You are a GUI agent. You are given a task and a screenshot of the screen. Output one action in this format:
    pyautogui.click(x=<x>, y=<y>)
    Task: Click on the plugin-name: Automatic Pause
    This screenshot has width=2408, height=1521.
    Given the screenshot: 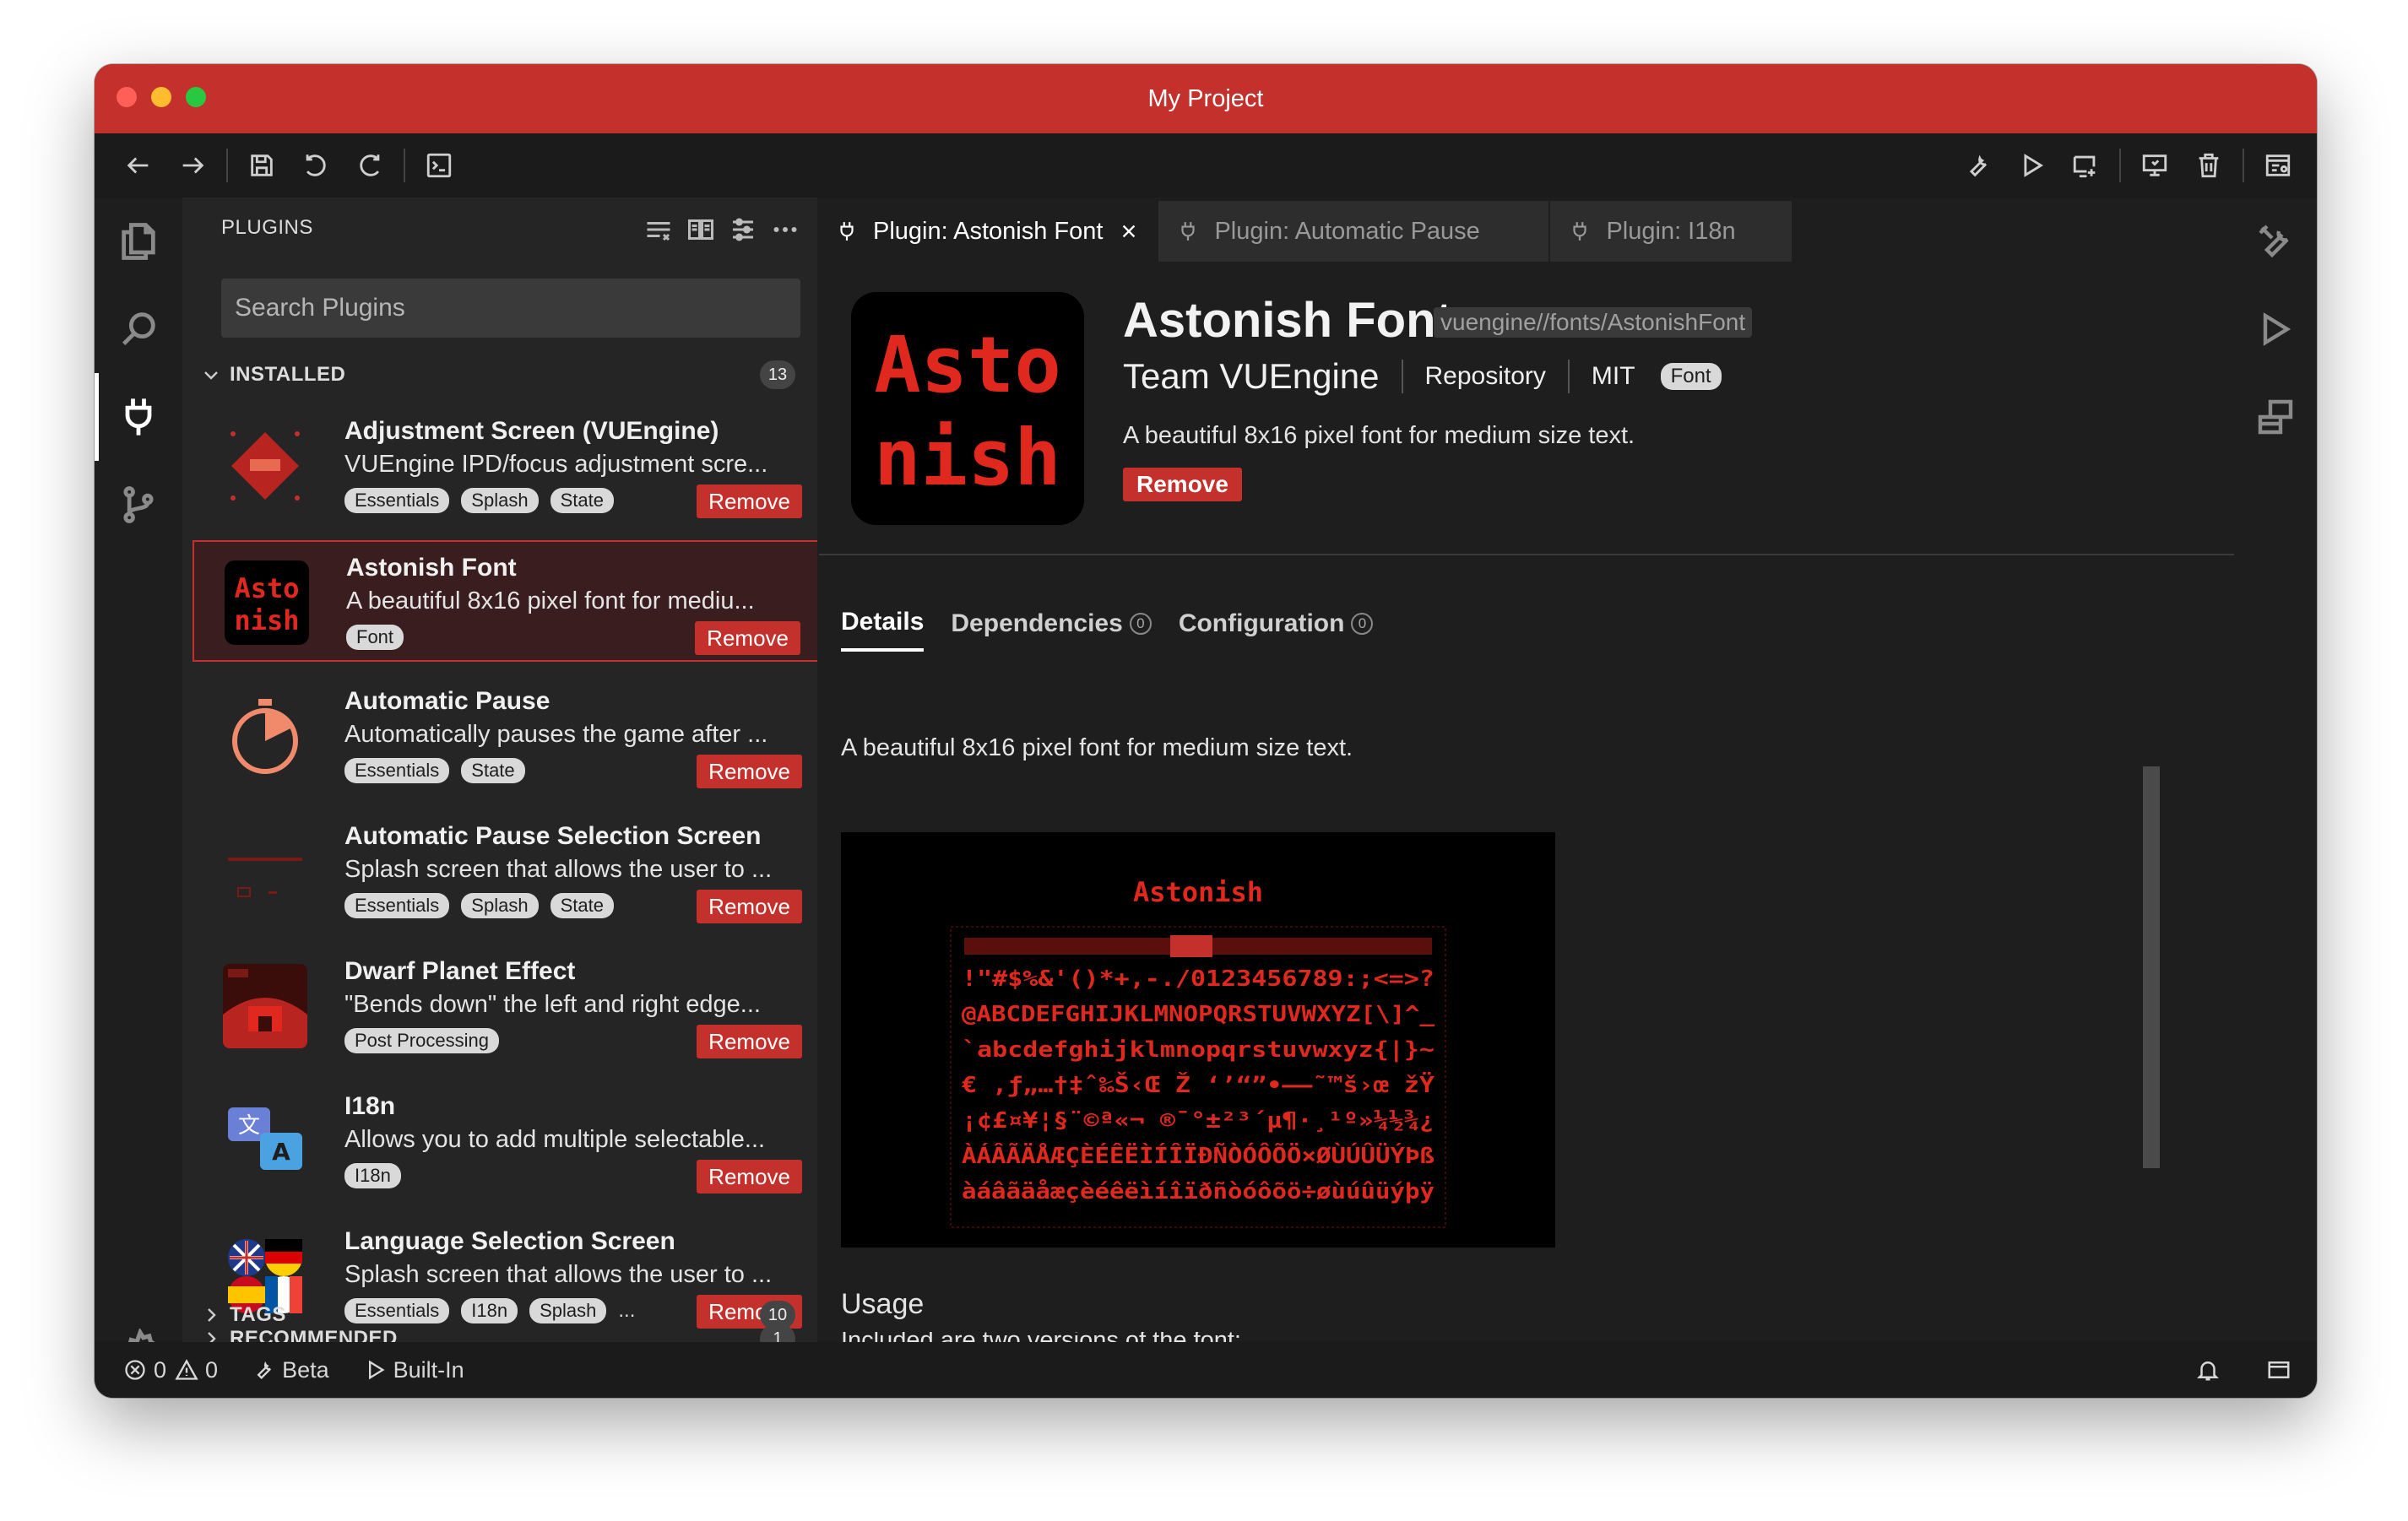 What is the action you would take?
    pyautogui.click(x=447, y=701)
    